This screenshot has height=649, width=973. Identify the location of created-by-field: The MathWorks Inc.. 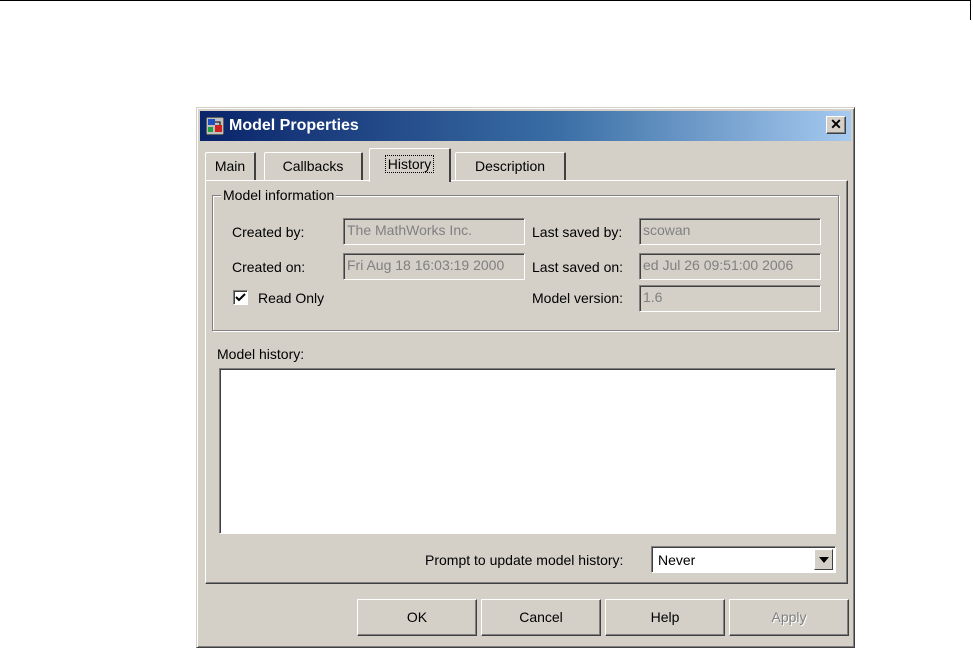
(434, 231).